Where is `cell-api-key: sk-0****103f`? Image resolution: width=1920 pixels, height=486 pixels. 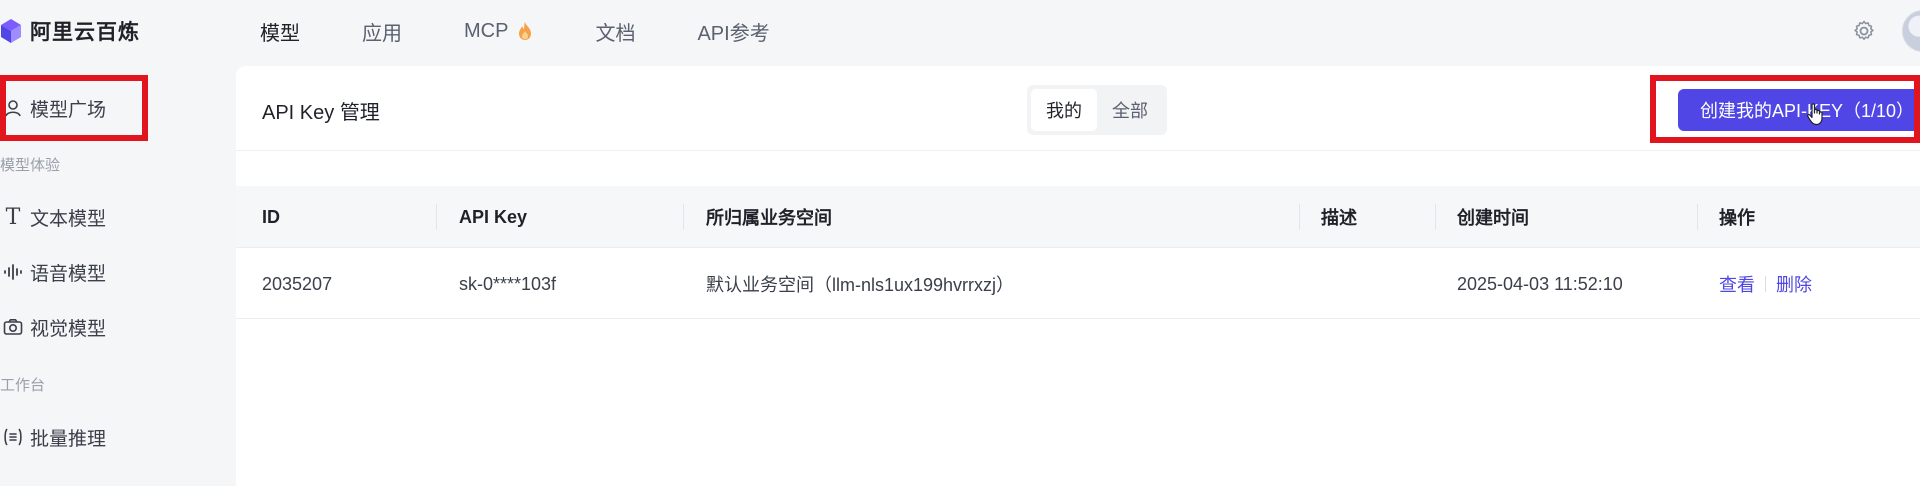 cell-api-key: sk-0****103f is located at coordinates (508, 283).